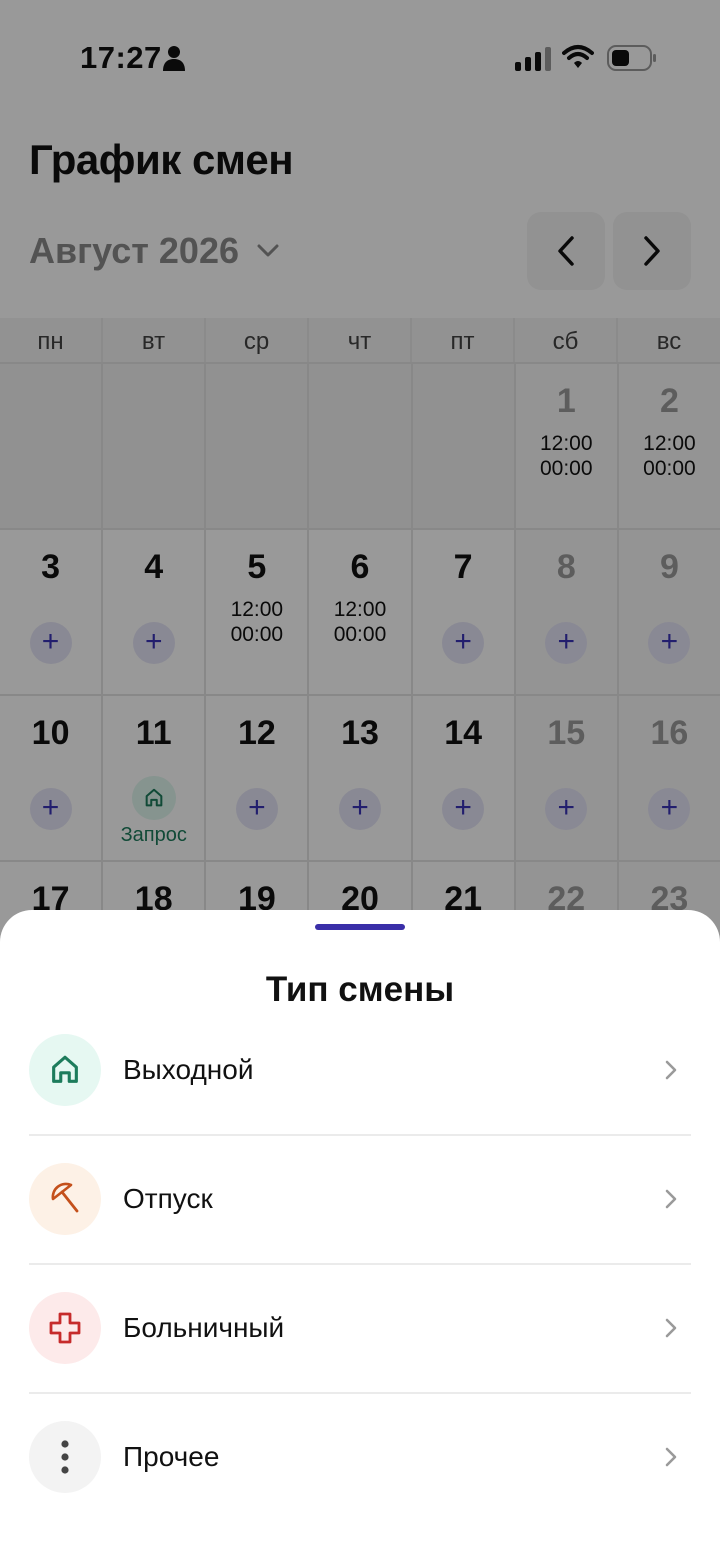 Image resolution: width=720 pixels, height=1566 pixels. I want to click on vacation-icon-circle, so click(65, 1199).